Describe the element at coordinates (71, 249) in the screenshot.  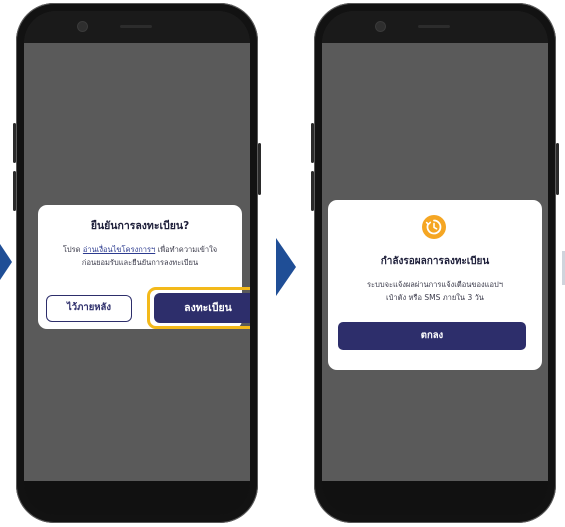
I see `message-prefix: โปรด` at that location.